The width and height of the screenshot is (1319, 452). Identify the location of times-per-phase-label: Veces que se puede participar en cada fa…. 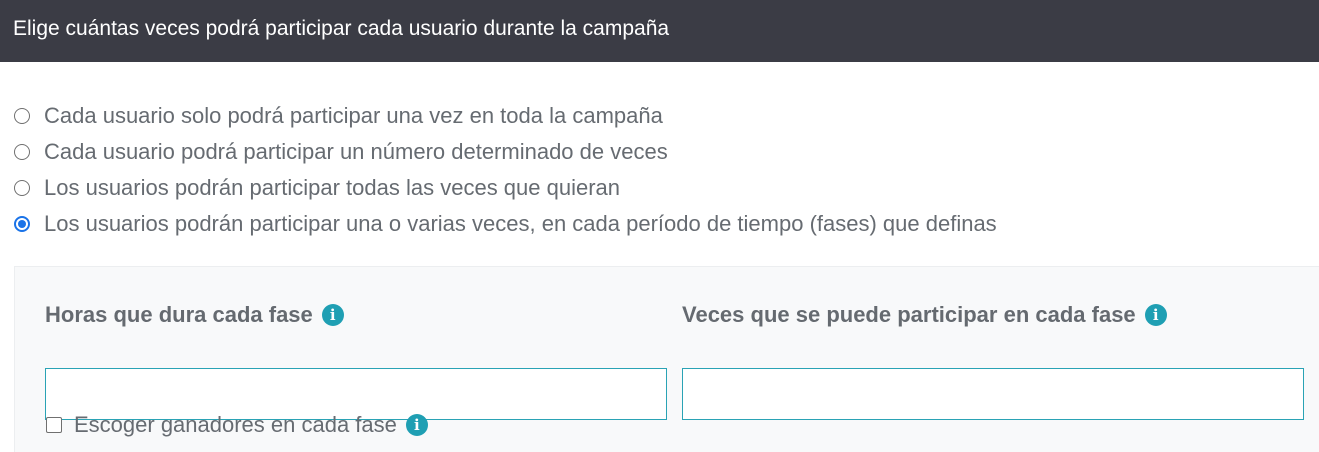
(924, 315).